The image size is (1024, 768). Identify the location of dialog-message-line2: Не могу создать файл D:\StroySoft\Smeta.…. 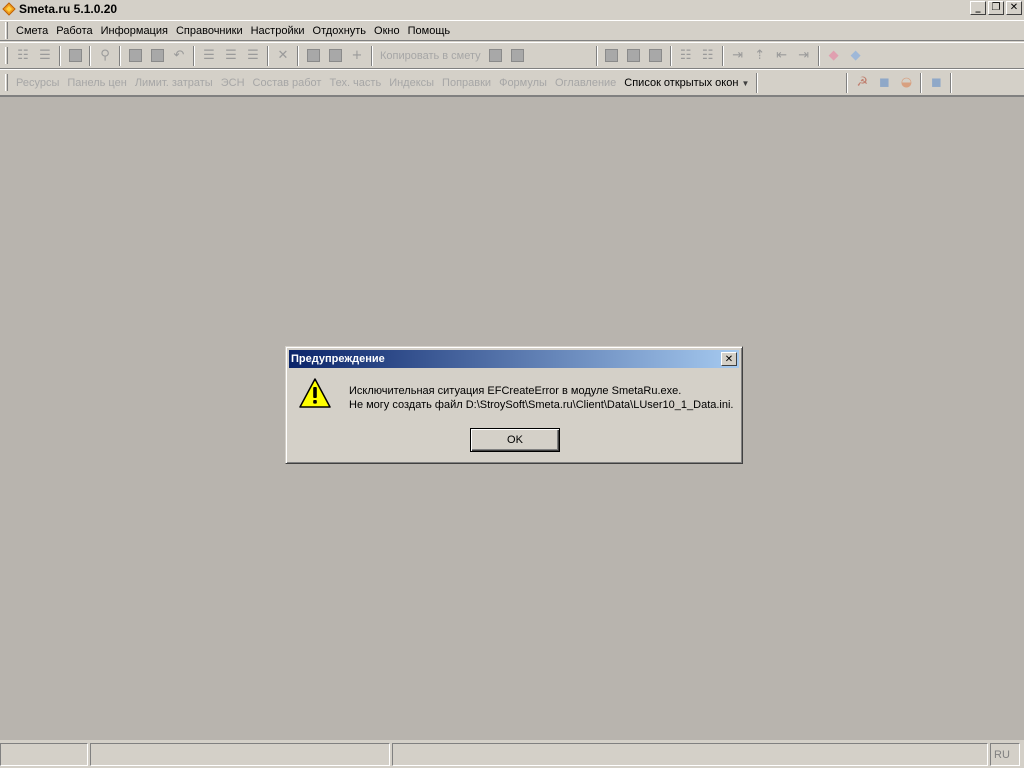
(541, 405).